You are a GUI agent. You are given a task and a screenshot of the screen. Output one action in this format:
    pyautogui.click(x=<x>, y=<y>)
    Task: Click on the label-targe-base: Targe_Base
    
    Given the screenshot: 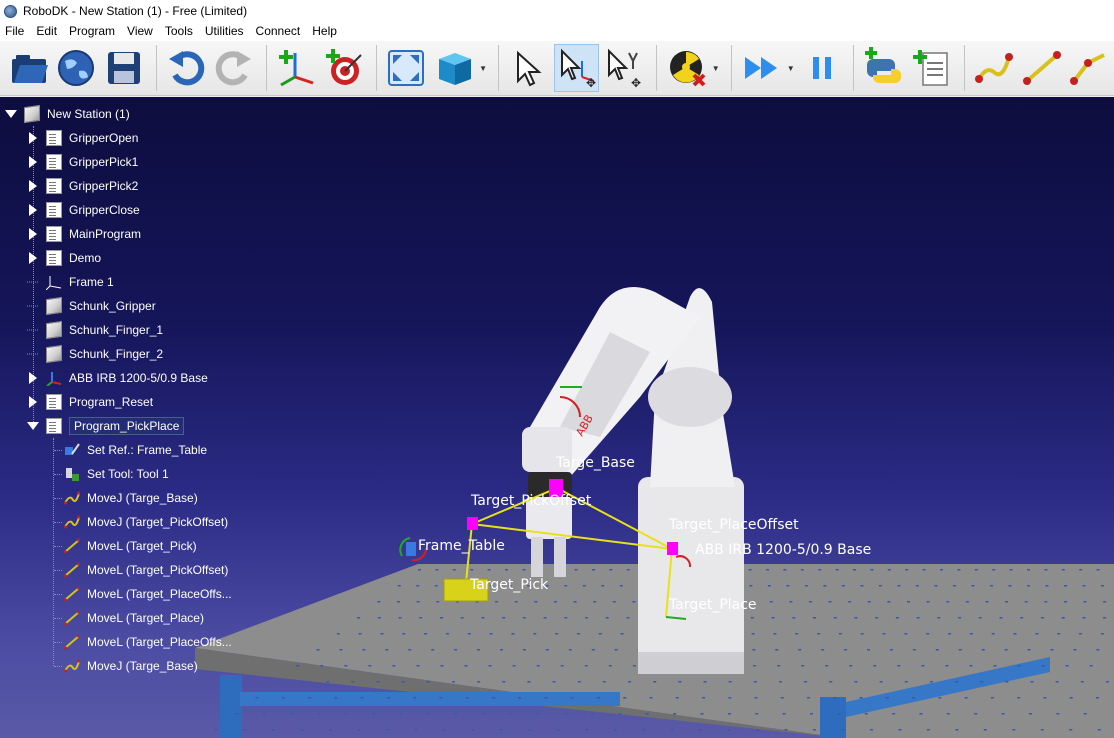 What is the action you would take?
    pyautogui.click(x=595, y=463)
    